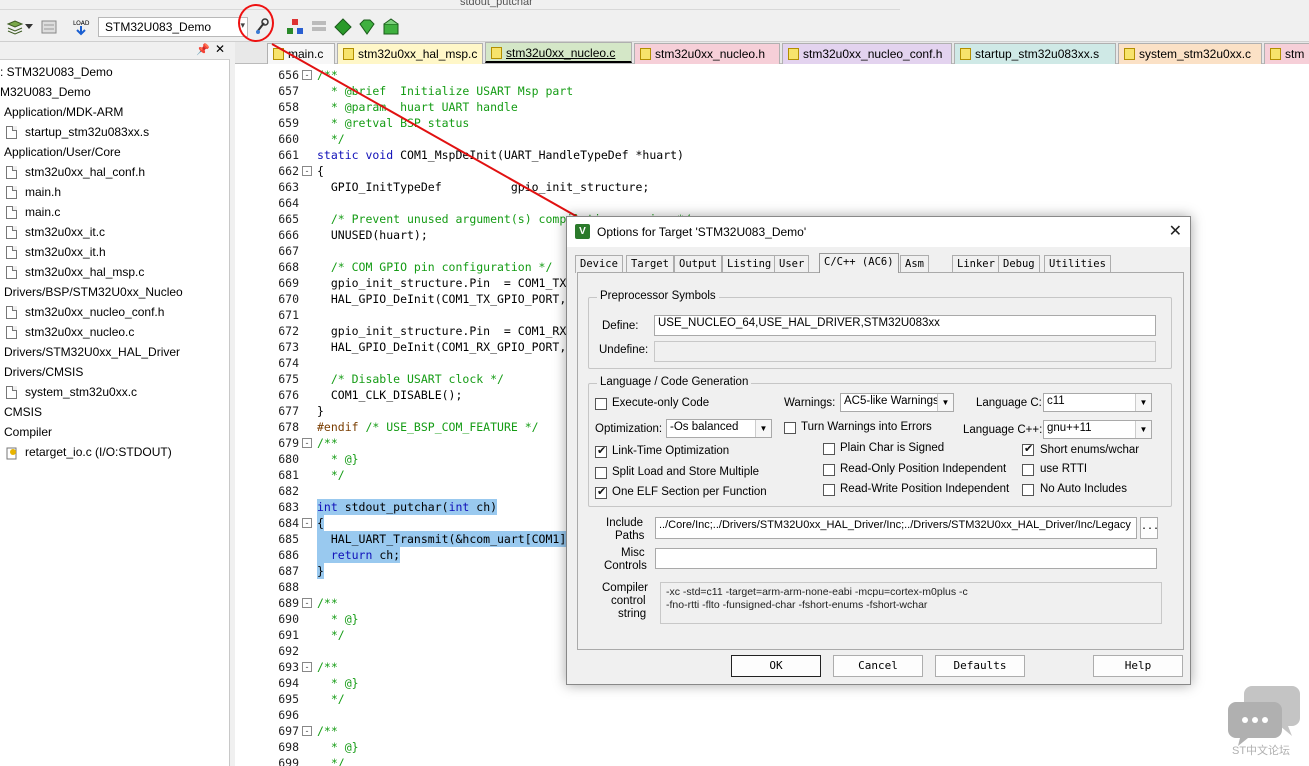  I want to click on dialog-tab: Output, so click(698, 264).